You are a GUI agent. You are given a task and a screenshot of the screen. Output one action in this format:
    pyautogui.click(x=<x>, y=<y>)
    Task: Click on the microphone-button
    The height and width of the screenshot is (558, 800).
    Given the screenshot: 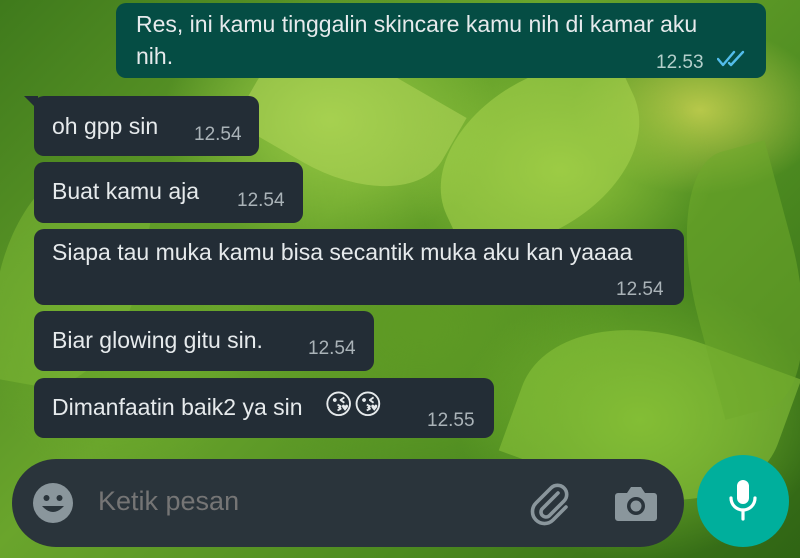 What is the action you would take?
    pyautogui.click(x=743, y=501)
    